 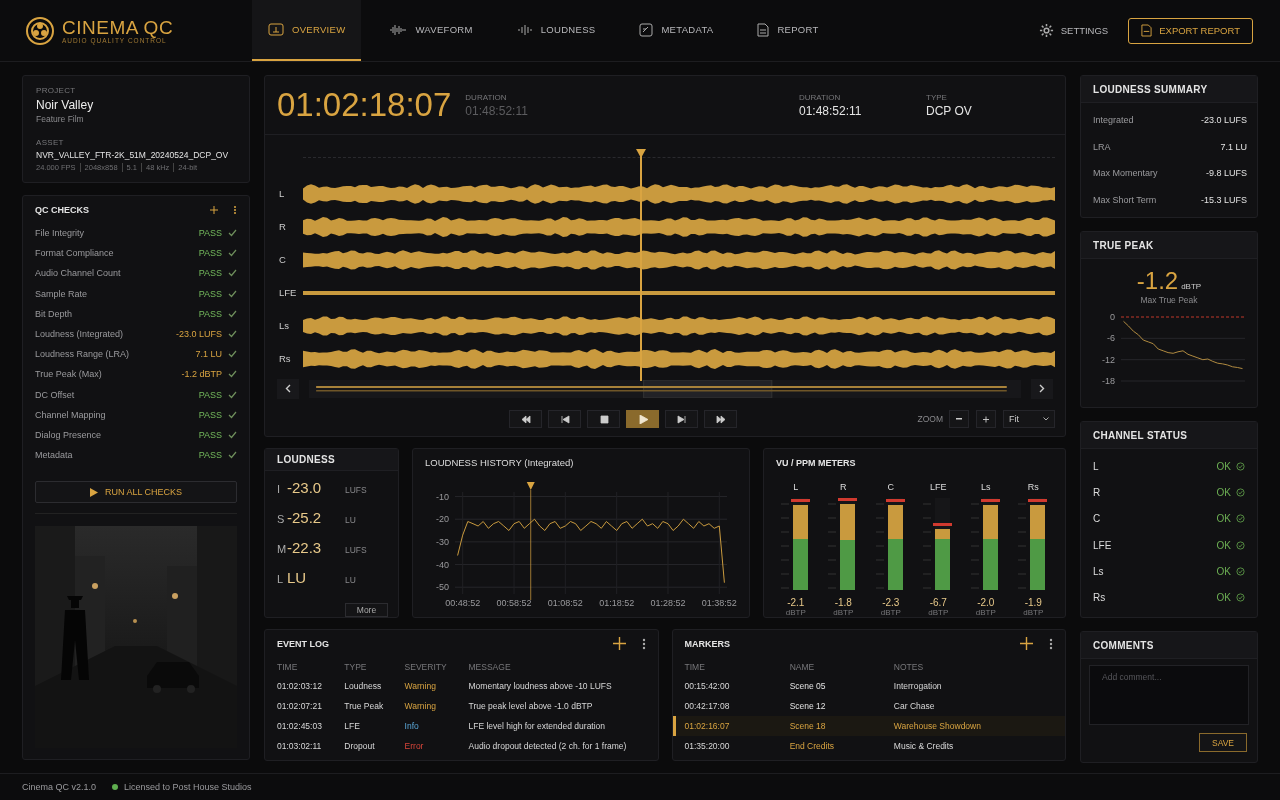 I want to click on channel-label: LFE, so click(x=288, y=293).